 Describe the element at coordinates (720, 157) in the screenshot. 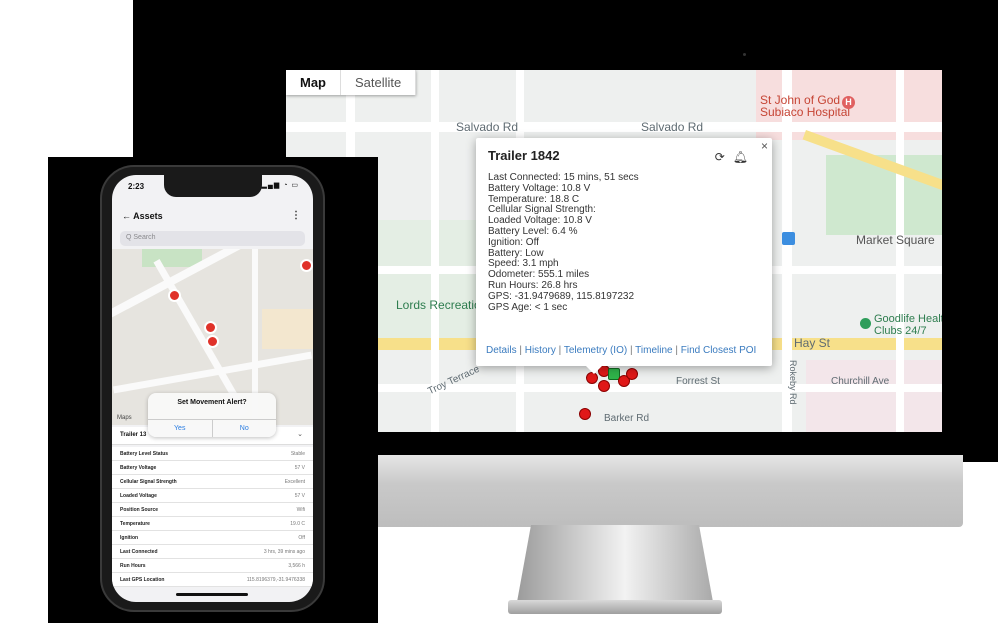

I see `refresh-icon: ⟳` at that location.